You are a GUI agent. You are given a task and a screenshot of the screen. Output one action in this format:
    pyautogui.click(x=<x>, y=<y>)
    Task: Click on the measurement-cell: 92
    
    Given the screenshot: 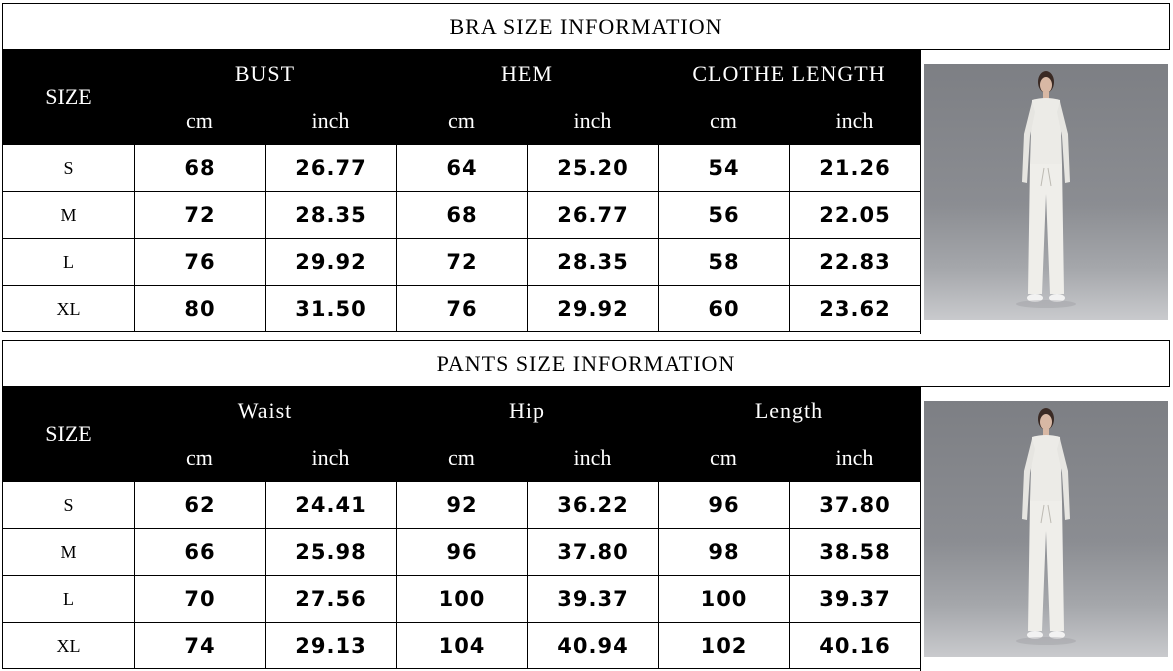 What is the action you would take?
    pyautogui.click(x=461, y=505)
    